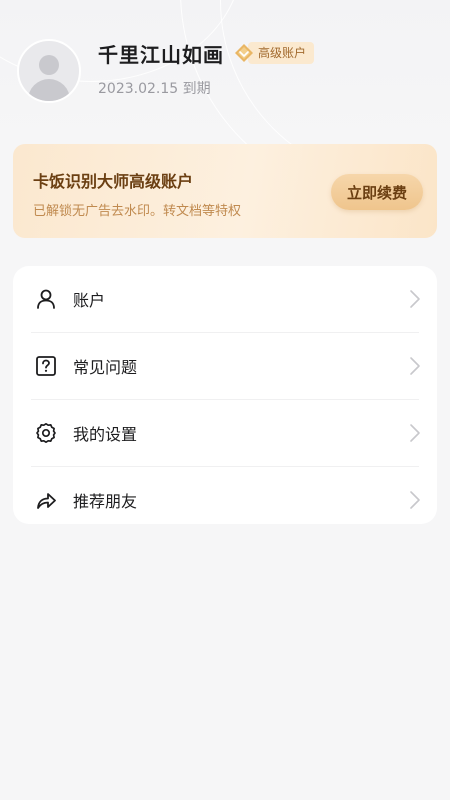 This screenshot has width=450, height=800. Describe the element at coordinates (46, 366) in the screenshot. I see `question-icon` at that location.